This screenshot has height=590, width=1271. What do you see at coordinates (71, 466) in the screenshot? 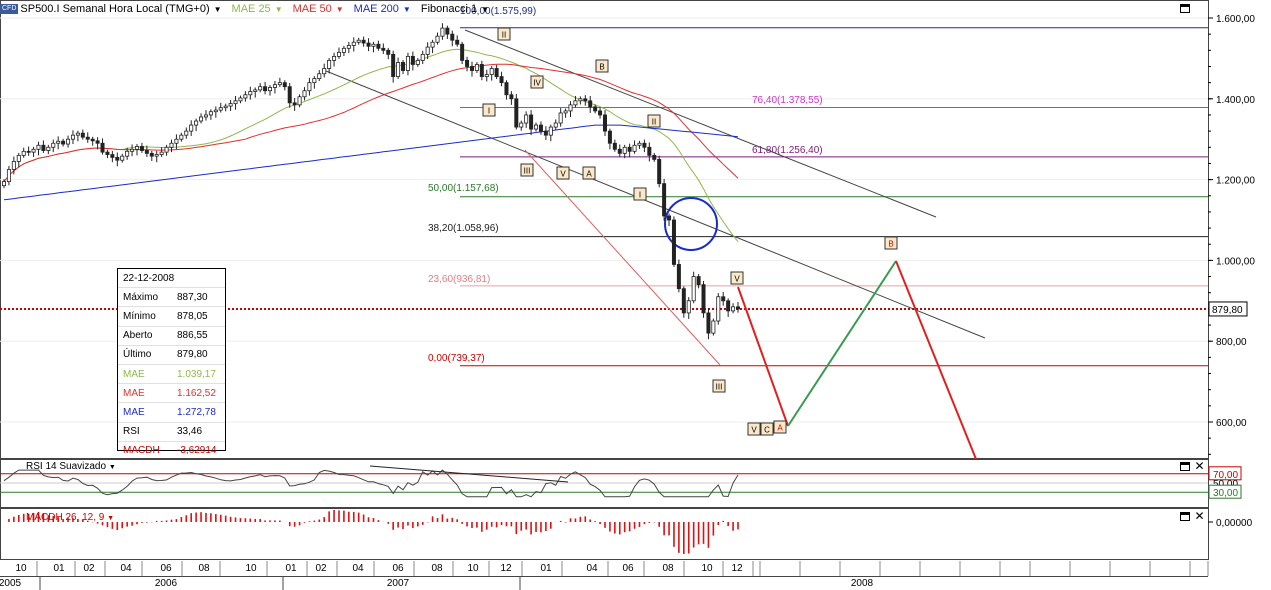
I see `rsi-panel-label: RSI 14 Suavizado ▼` at bounding box center [71, 466].